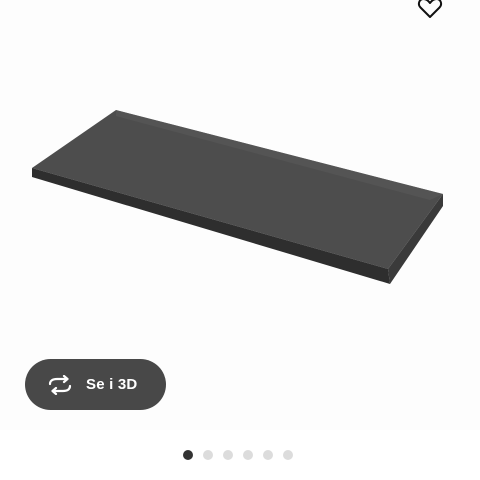  I want to click on favorite-button, so click(430, 11).